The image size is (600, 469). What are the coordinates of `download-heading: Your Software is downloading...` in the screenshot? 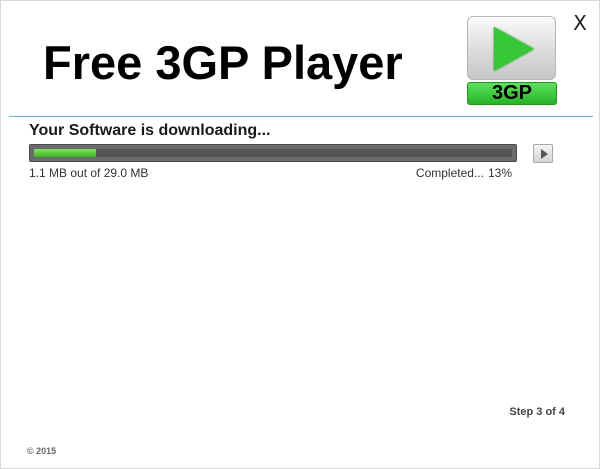 It's located at (150, 130).